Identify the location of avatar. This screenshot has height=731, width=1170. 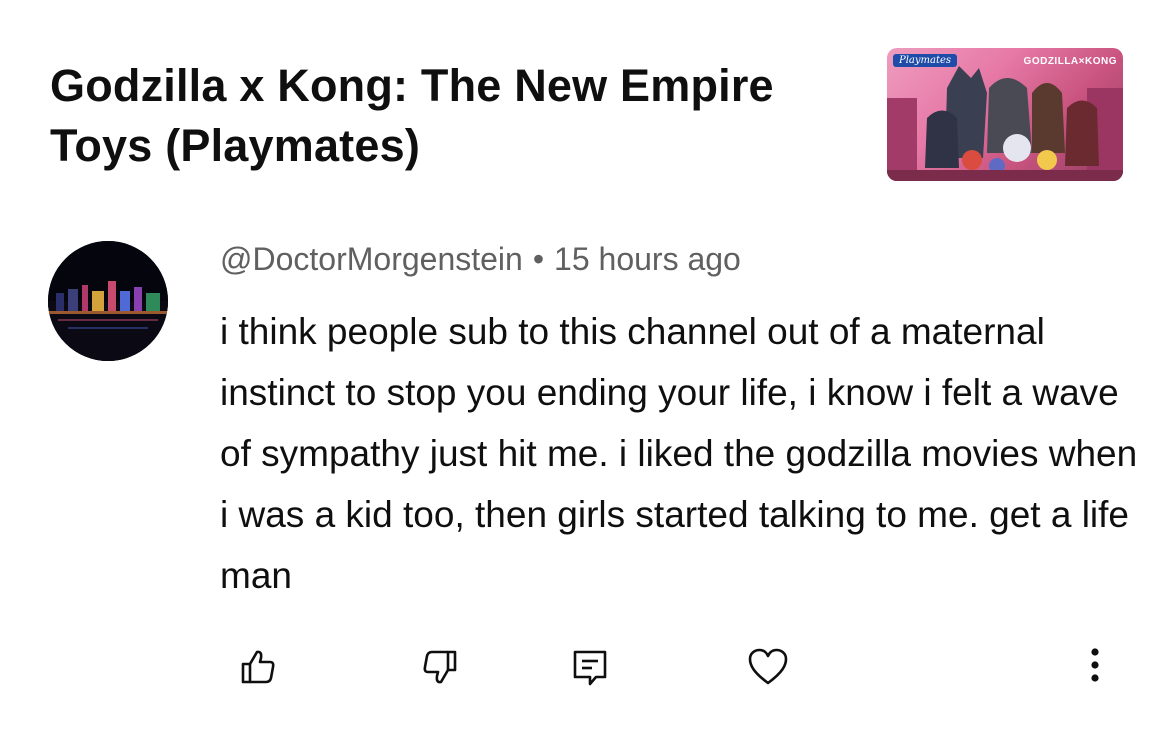
(108, 301).